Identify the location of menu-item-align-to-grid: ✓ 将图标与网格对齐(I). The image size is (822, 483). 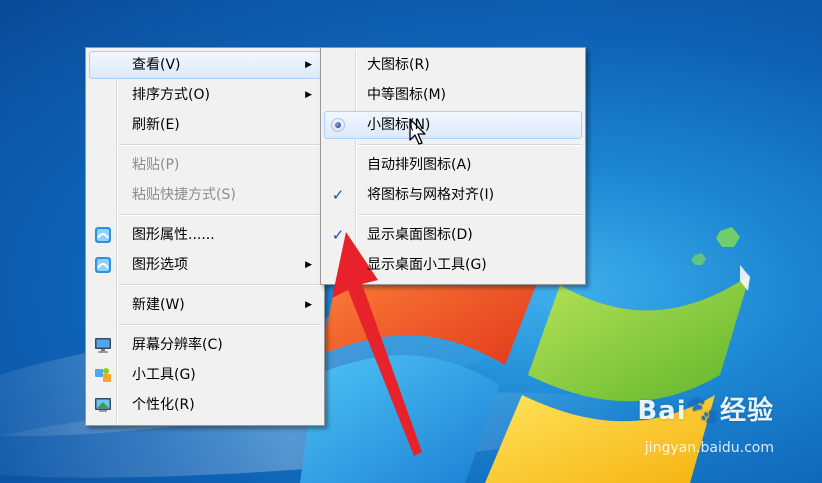
(453, 195).